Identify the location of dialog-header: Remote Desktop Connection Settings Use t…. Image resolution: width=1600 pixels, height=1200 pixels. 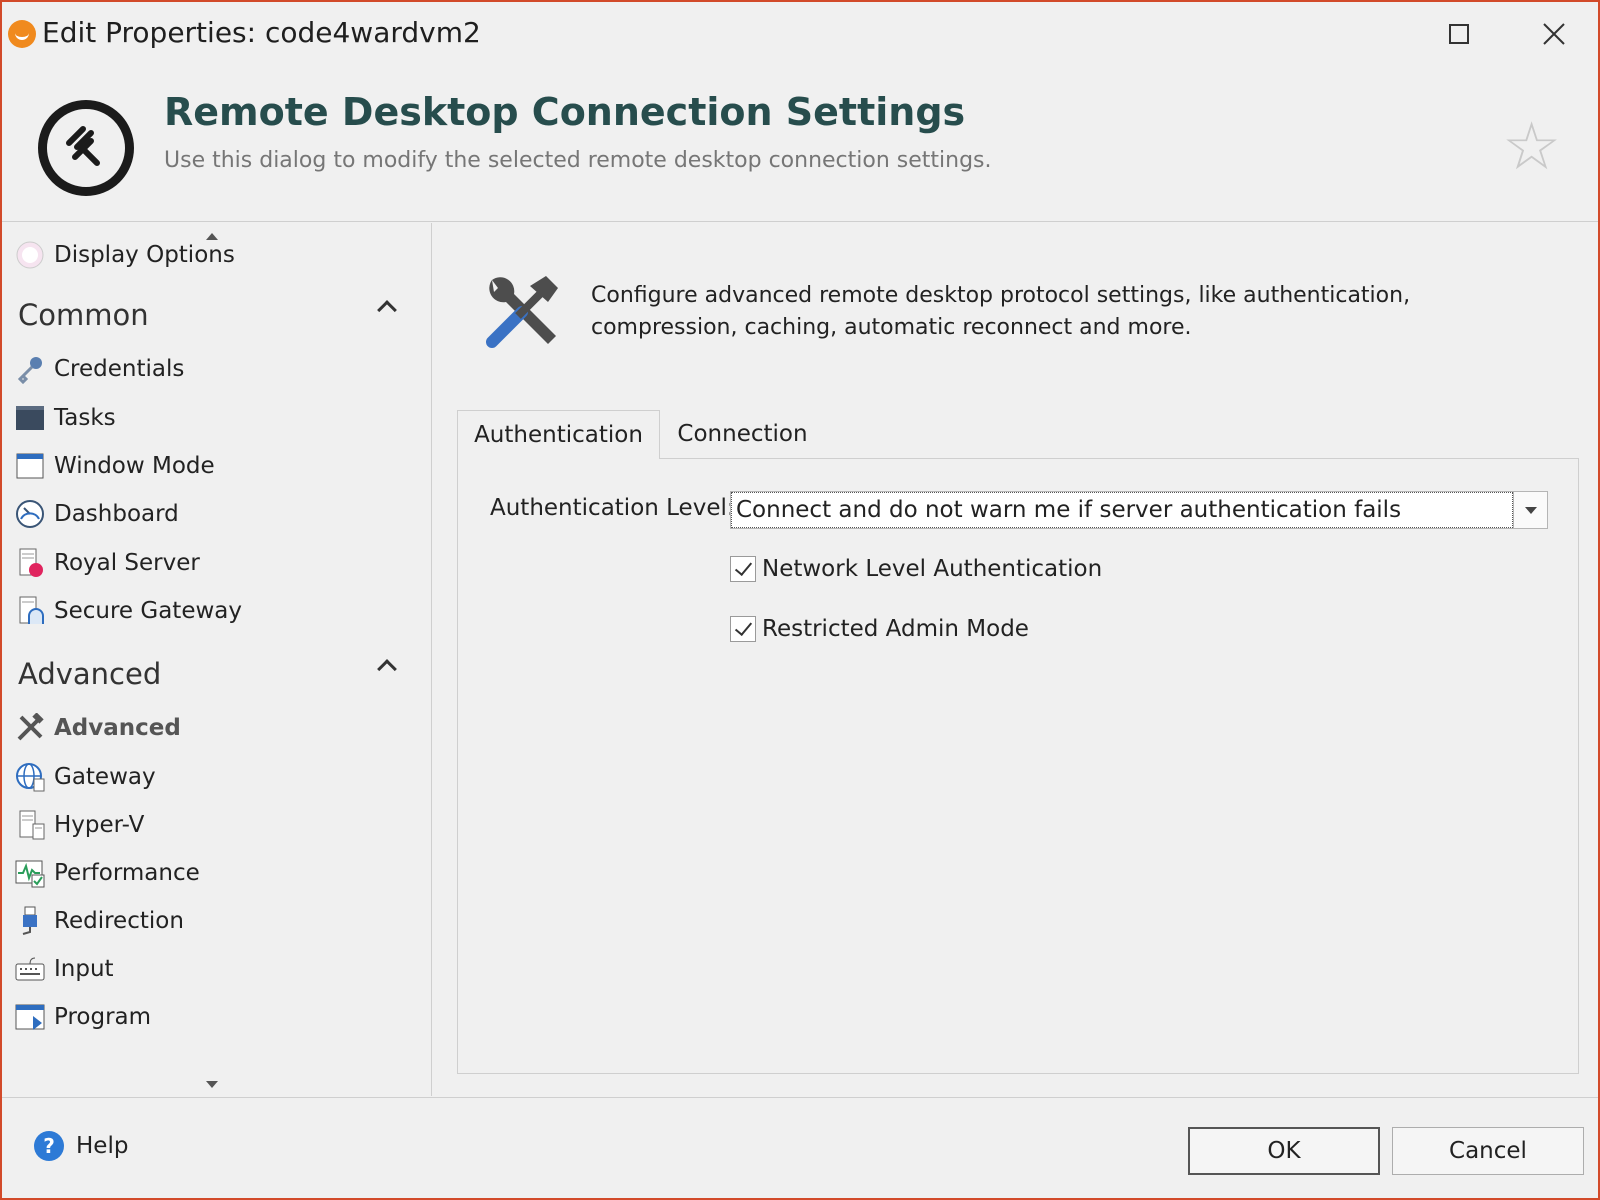
(800, 143).